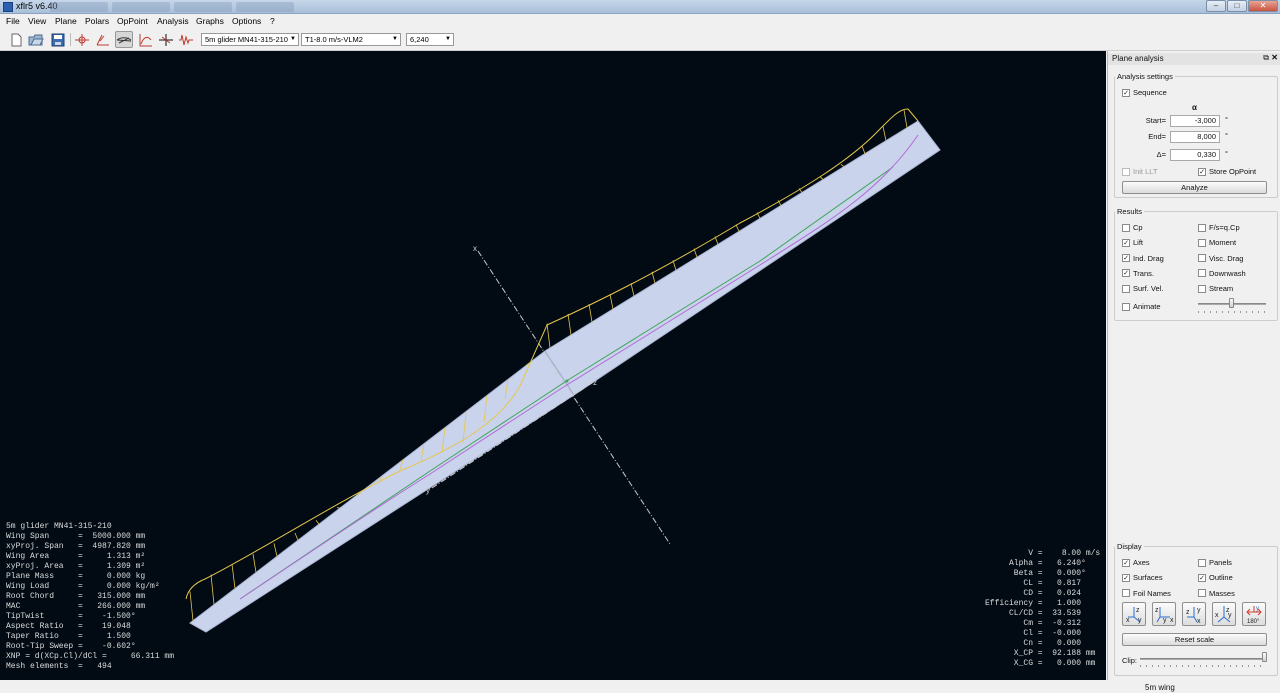 The width and height of the screenshot is (1280, 693). I want to click on init-llt-label: Init LLT, so click(1145, 171).